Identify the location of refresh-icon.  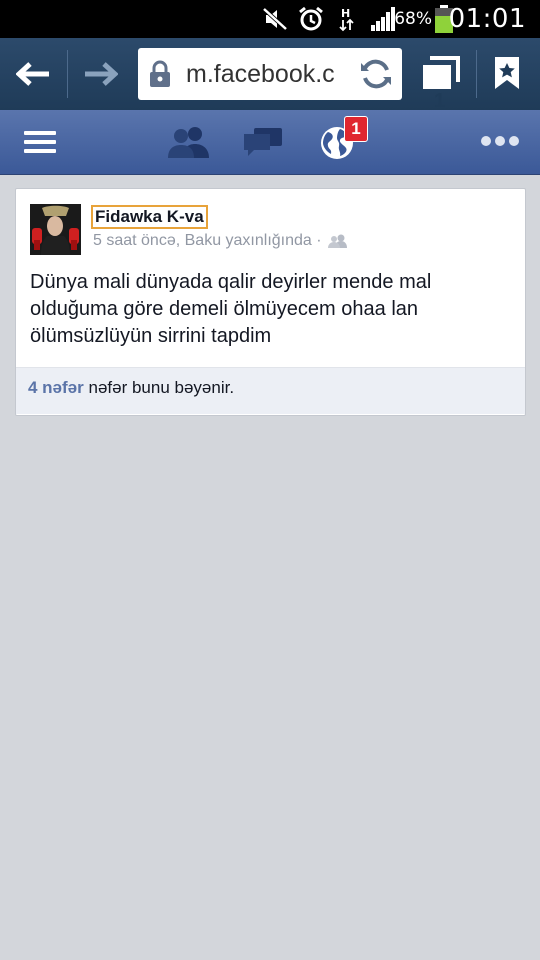
(376, 74).